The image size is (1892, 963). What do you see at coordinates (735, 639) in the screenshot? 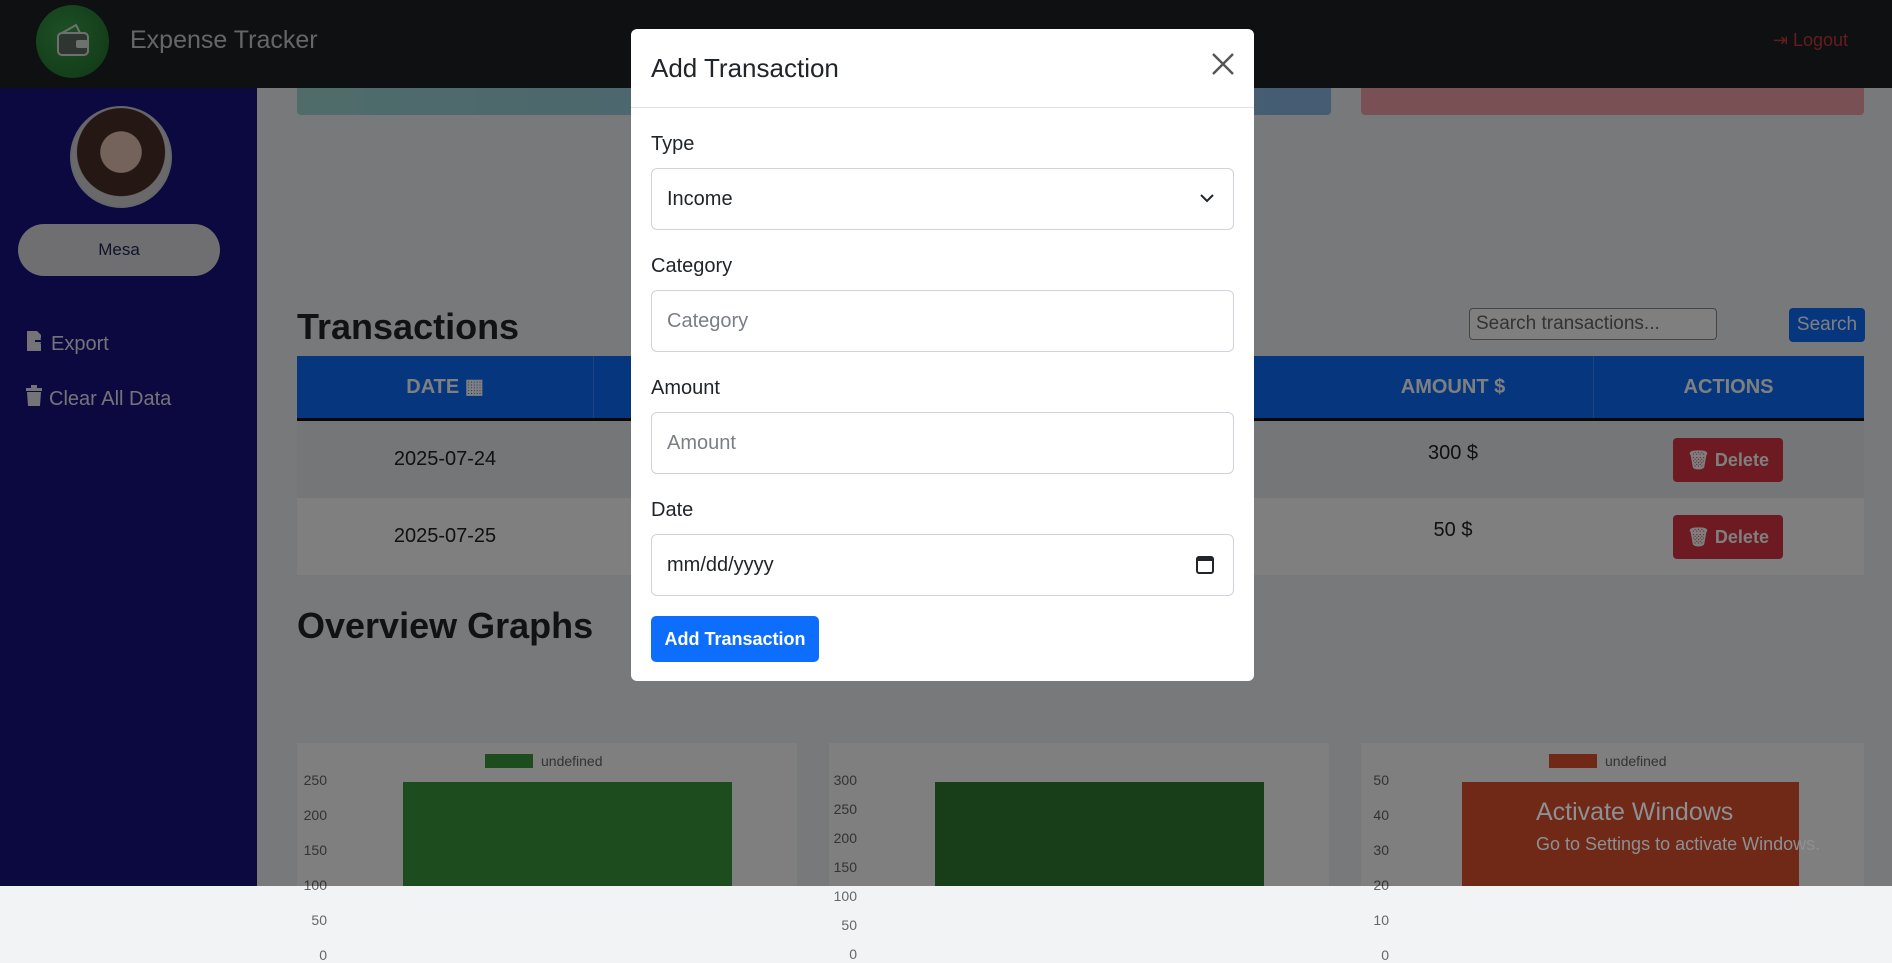
I see `add-transaction-button: Add Transaction` at bounding box center [735, 639].